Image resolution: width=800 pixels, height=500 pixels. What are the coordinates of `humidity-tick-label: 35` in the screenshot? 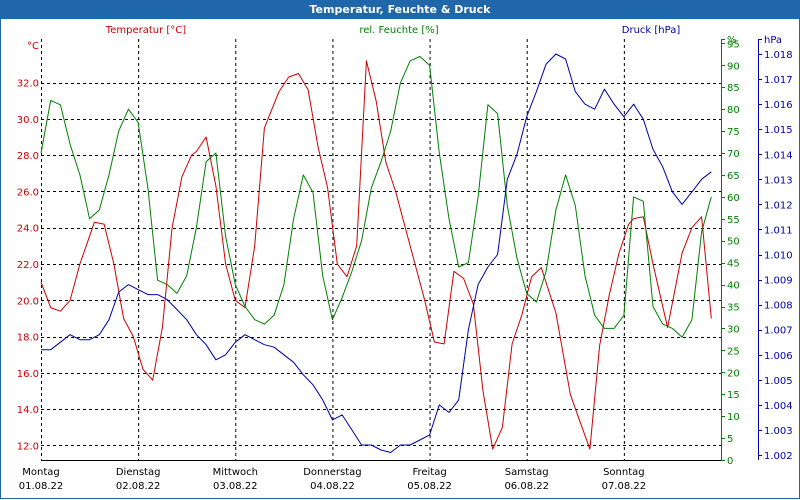 It's located at (733, 308).